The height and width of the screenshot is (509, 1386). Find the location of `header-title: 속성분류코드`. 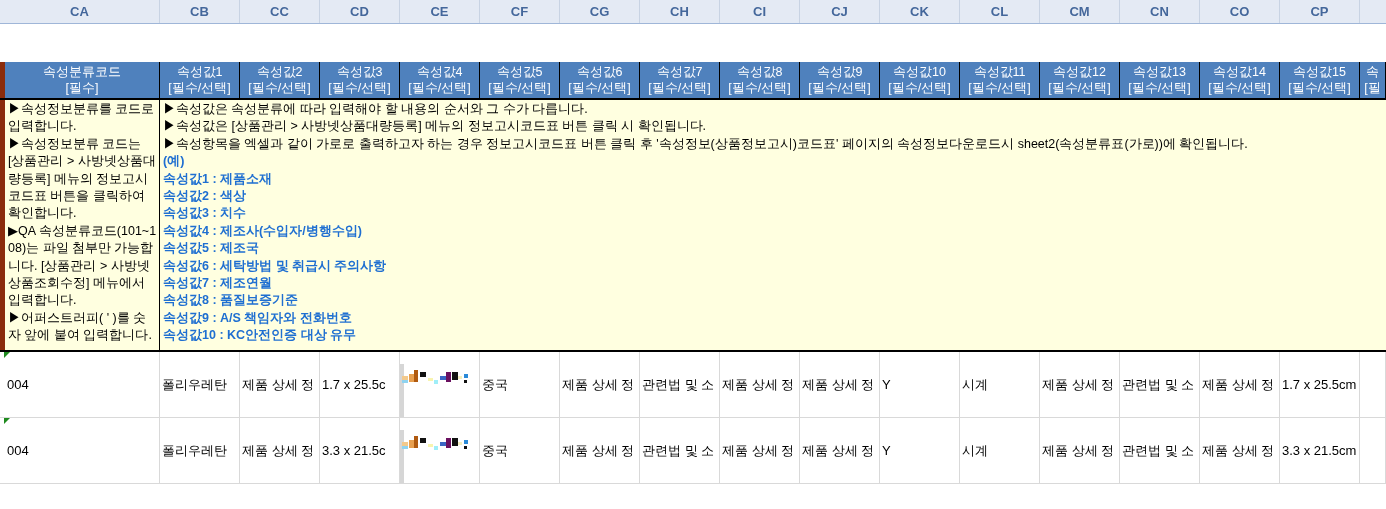

header-title: 속성분류코드 is located at coordinates (82, 72).